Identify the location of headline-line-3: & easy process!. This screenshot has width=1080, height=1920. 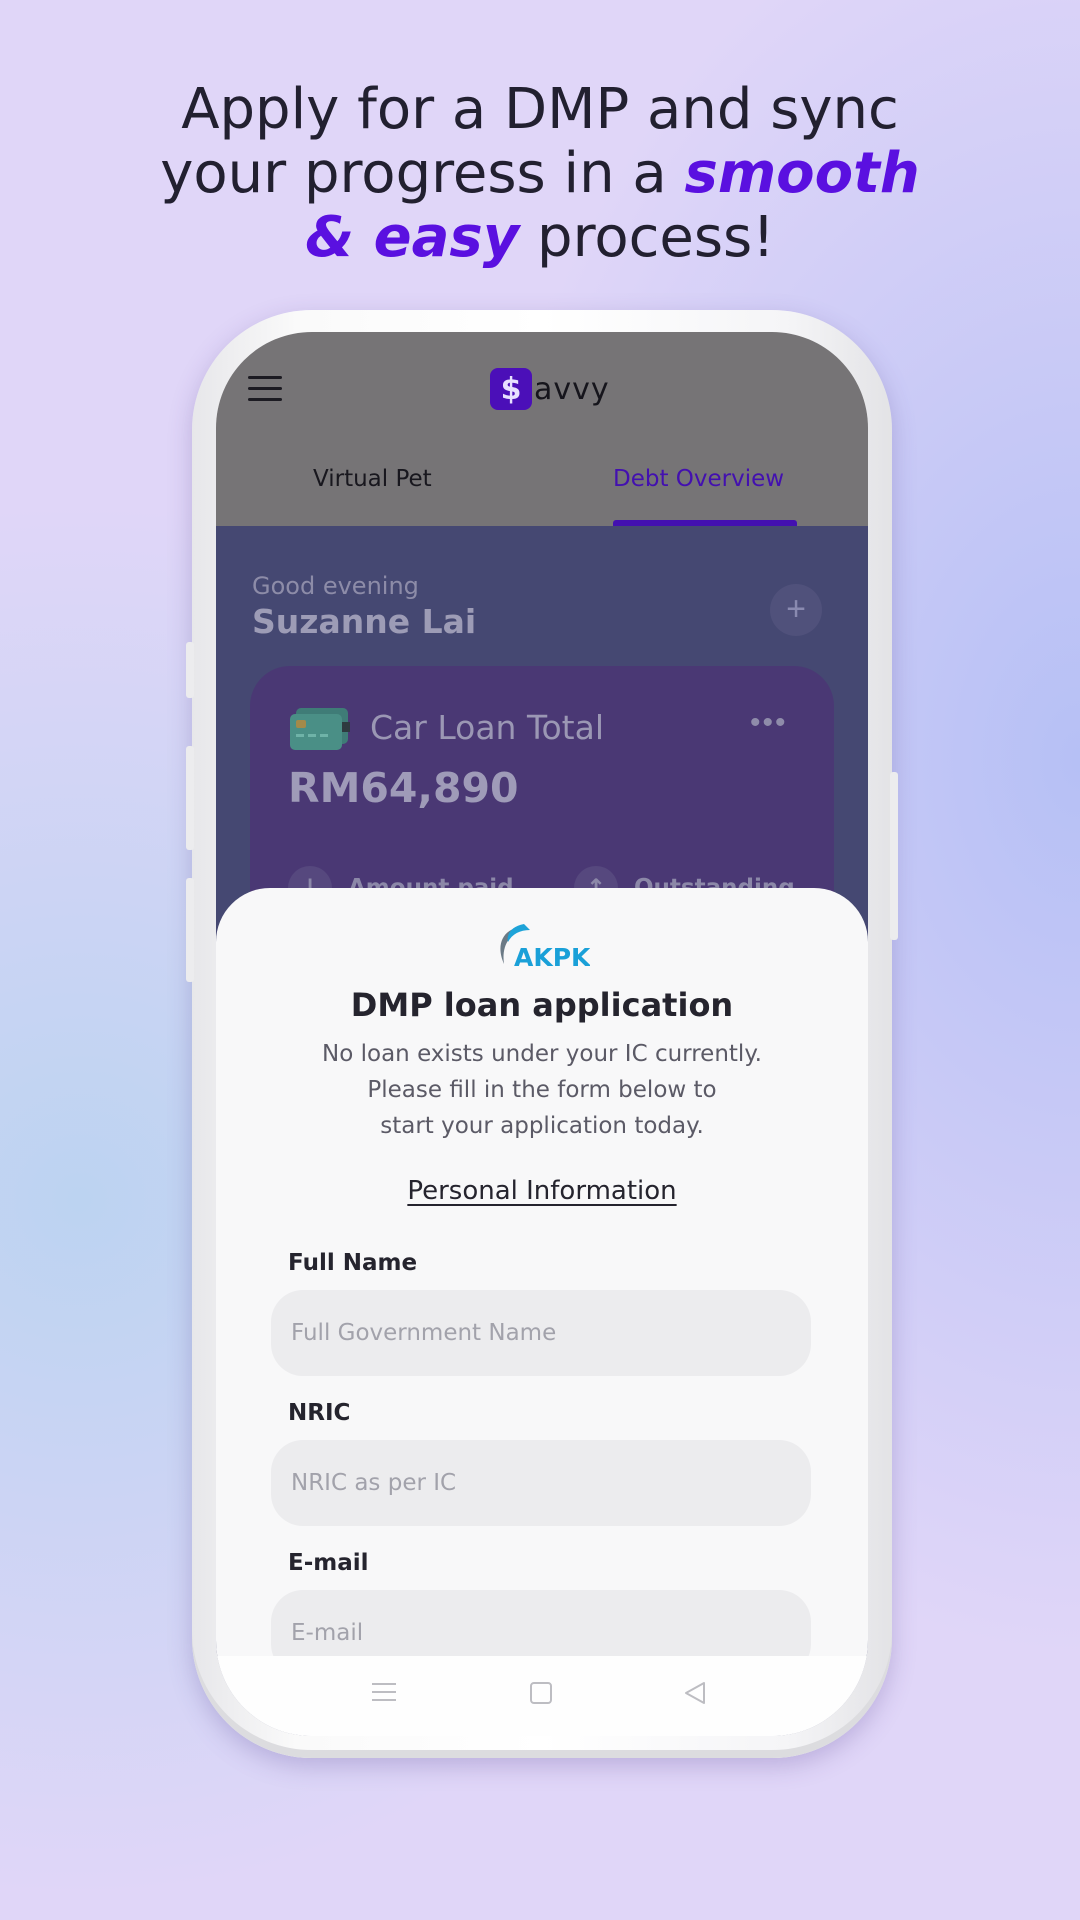
(540, 238).